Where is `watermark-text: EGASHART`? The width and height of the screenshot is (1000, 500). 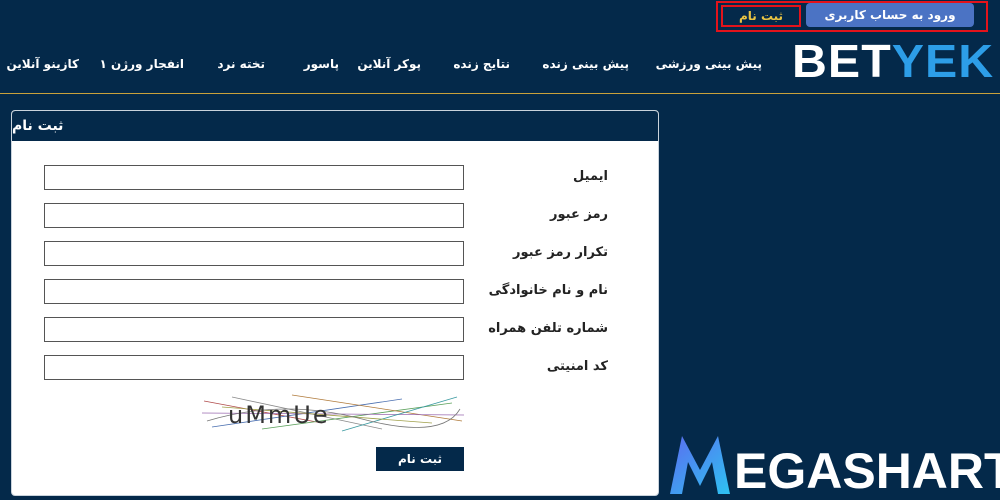
watermark-text: EGASHART is located at coordinates (867, 471).